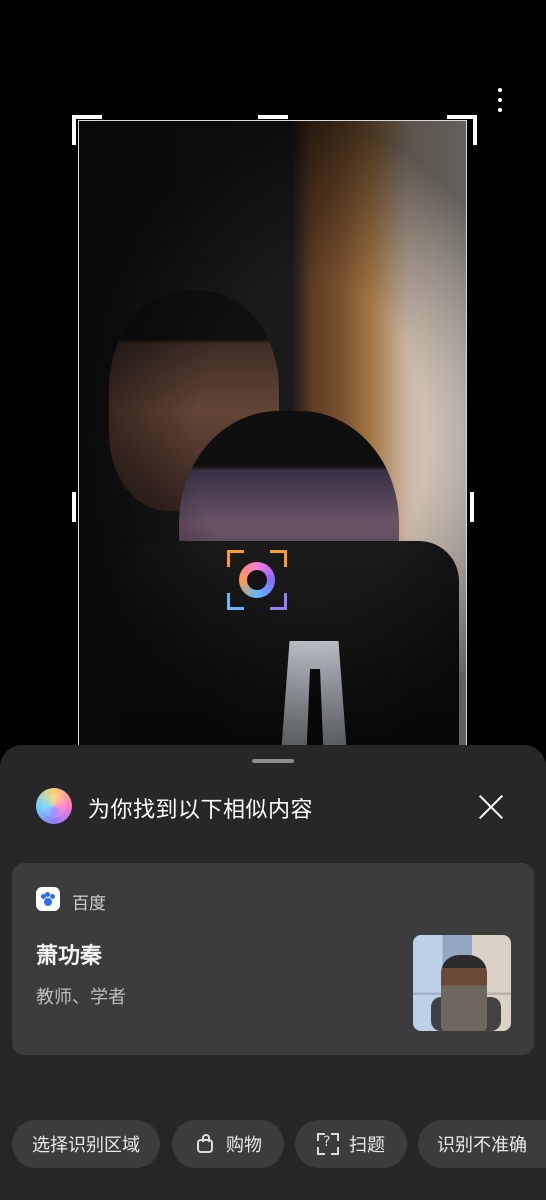 The width and height of the screenshot is (546, 1200). What do you see at coordinates (48, 899) in the screenshot?
I see `baidu-icon` at bounding box center [48, 899].